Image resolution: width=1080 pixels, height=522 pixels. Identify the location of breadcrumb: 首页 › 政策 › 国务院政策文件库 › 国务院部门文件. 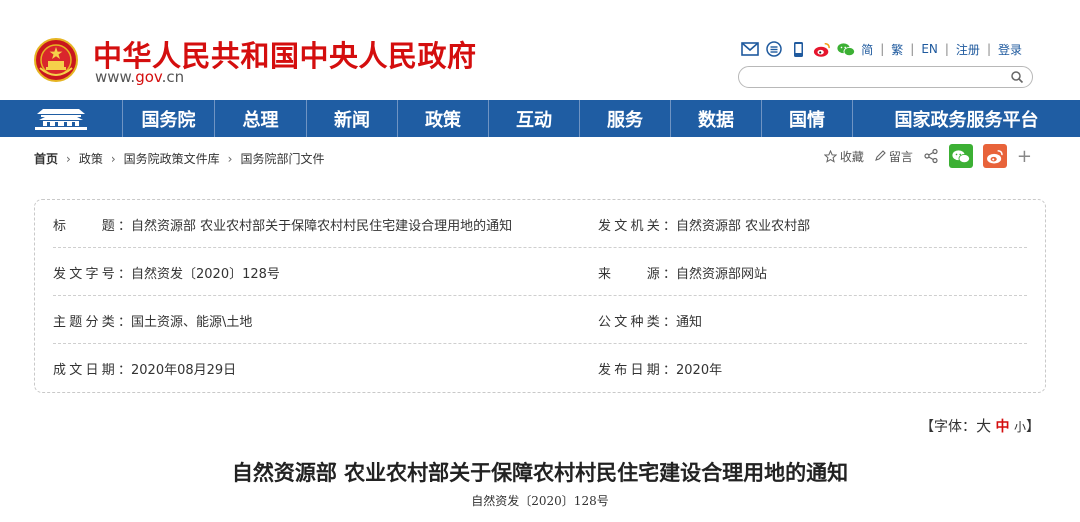
(179, 158).